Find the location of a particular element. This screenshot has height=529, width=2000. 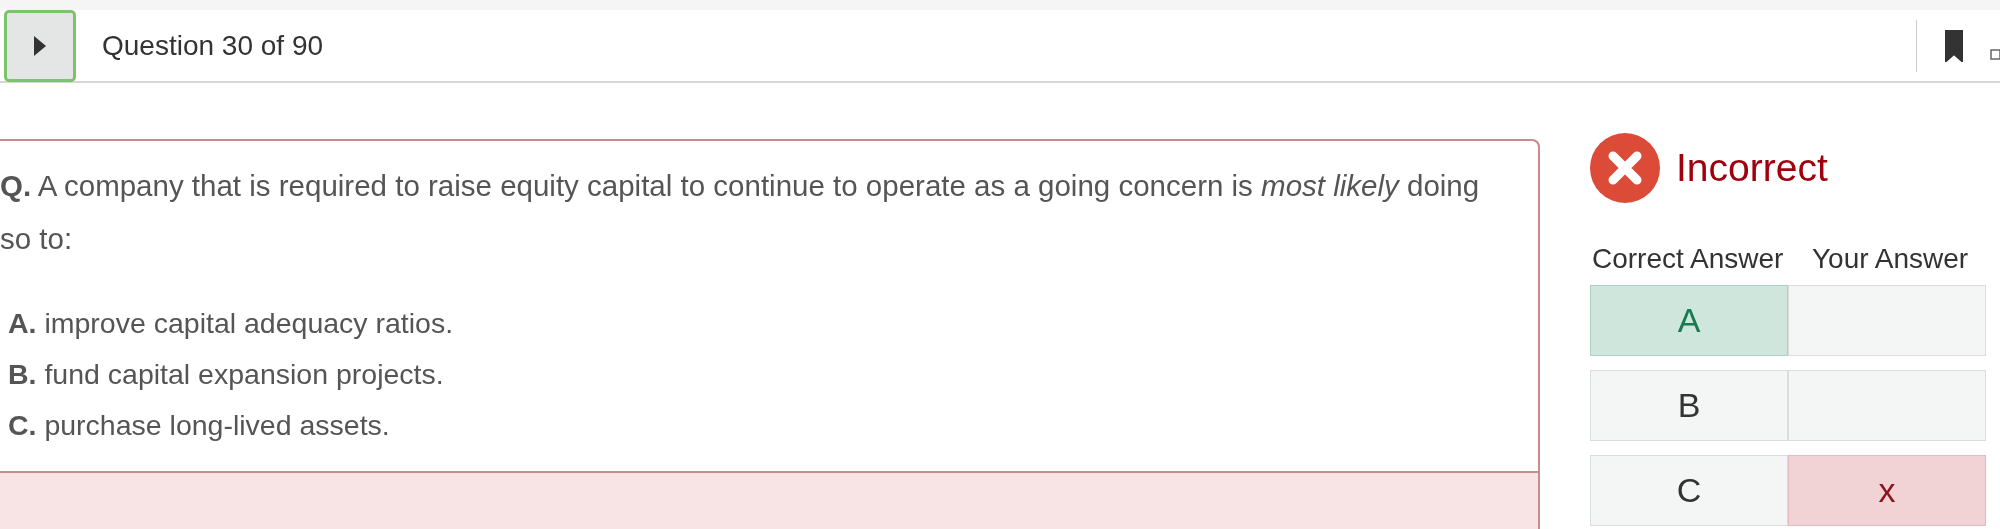

answer-option: C. purchase long-lived assets. is located at coordinates (773, 425).